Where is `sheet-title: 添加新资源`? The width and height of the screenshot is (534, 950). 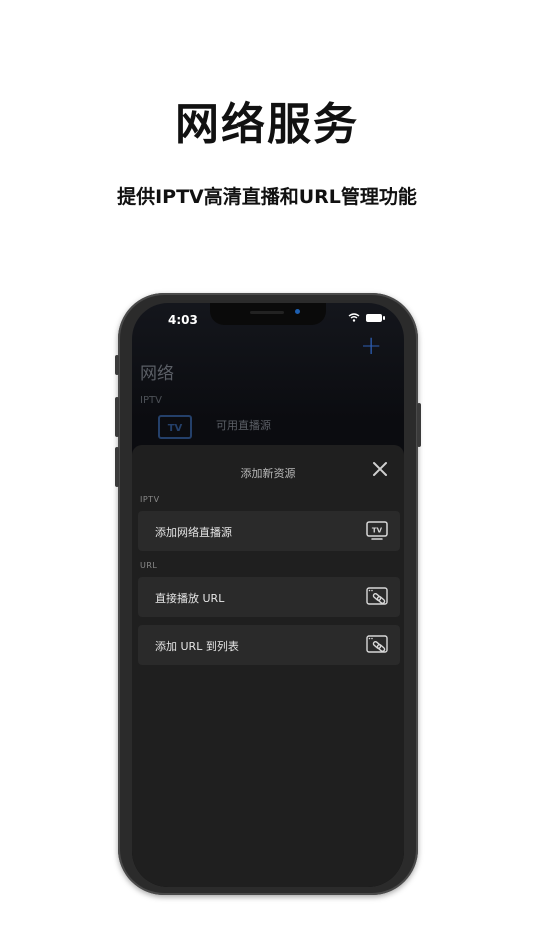
sheet-title: 添加新资源 is located at coordinates (268, 473).